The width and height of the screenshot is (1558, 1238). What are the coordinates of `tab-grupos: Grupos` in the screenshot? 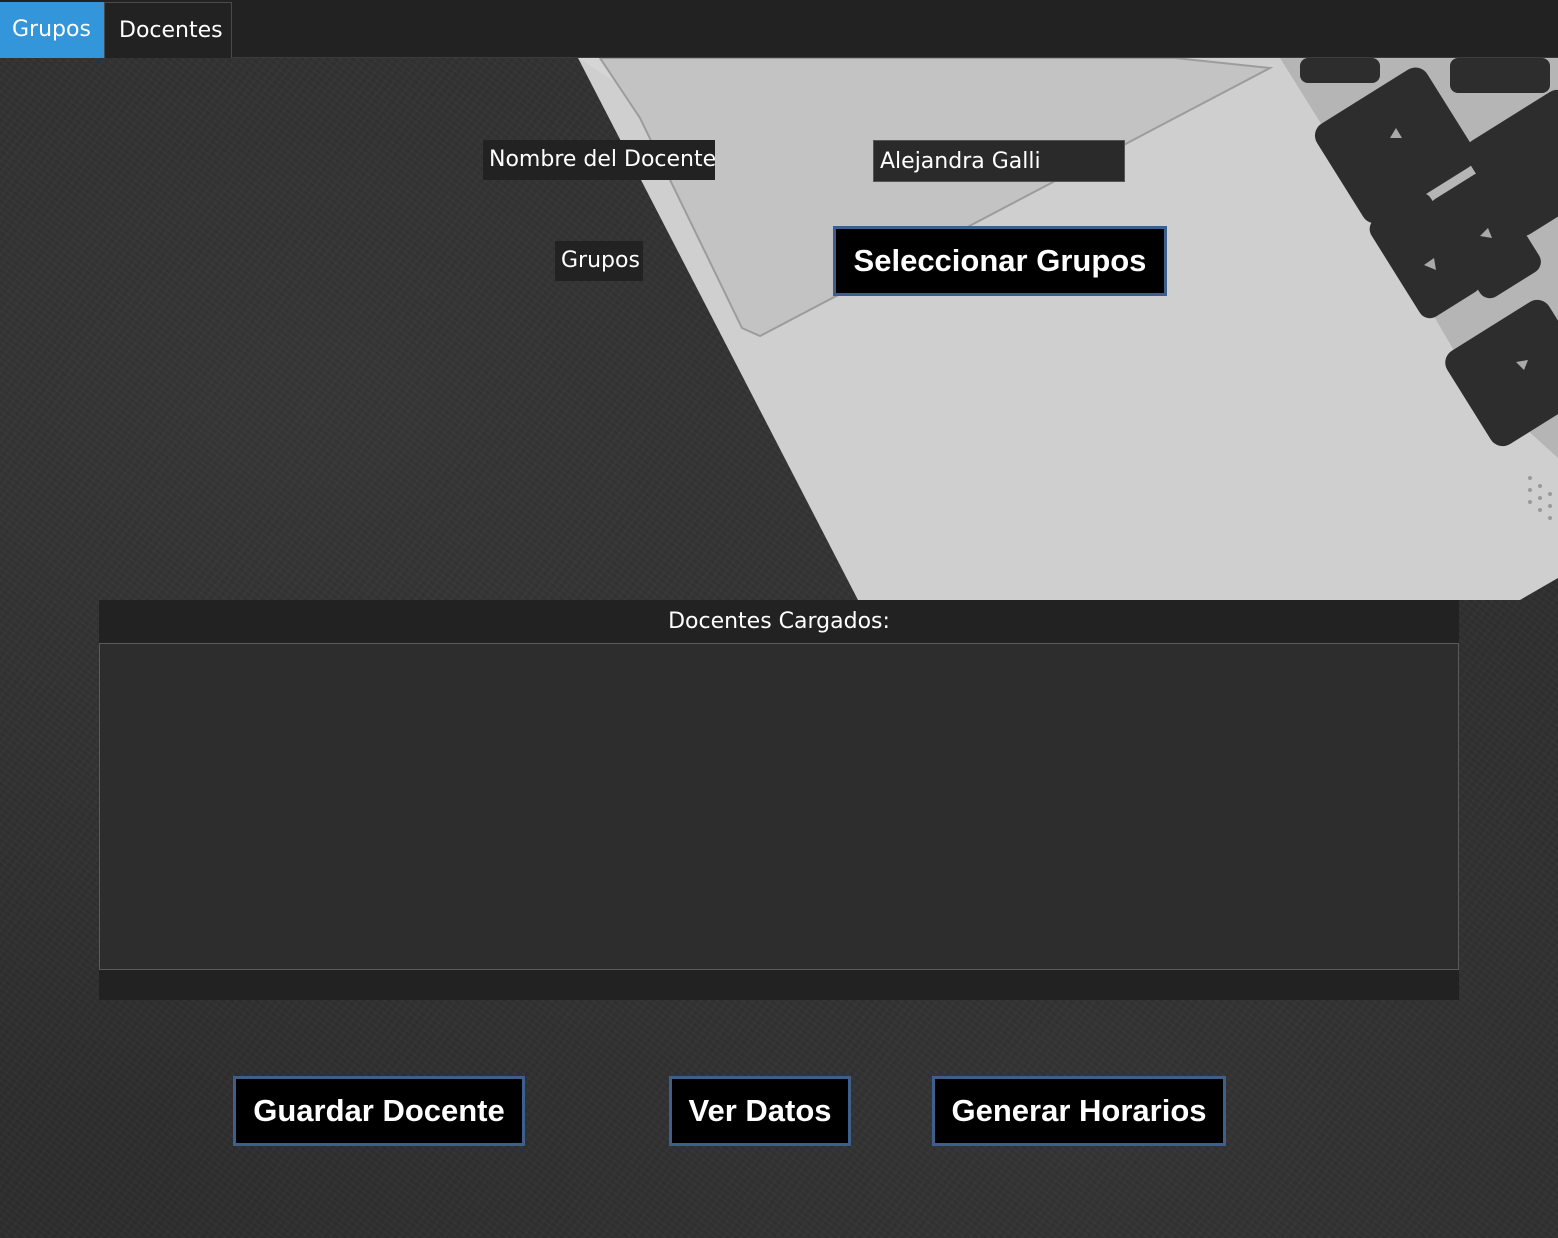 It's located at (52, 30).